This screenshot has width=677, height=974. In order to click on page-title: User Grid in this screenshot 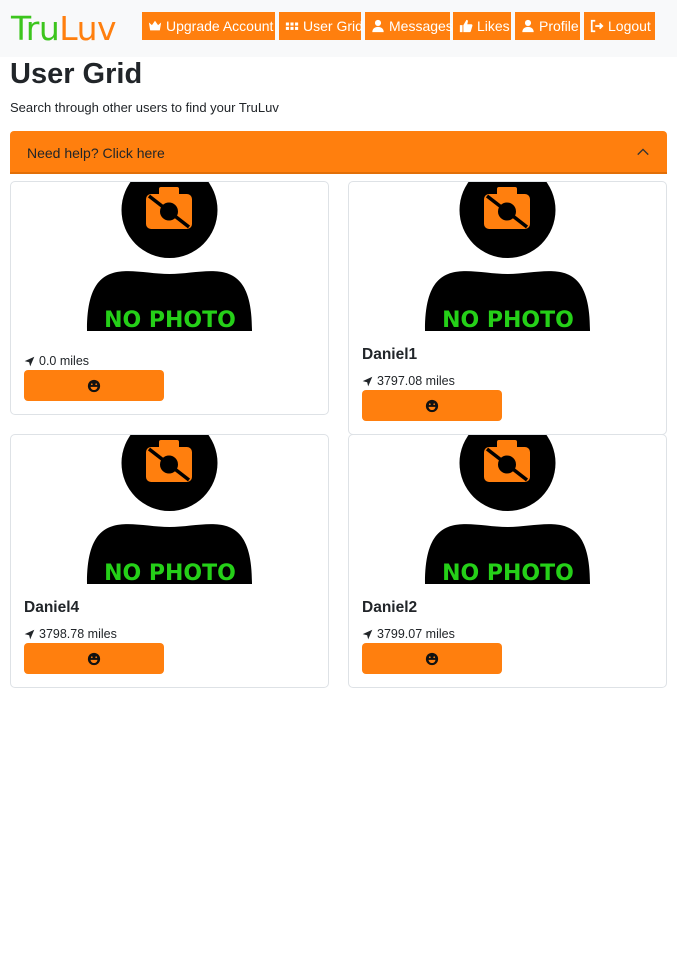, I will do `click(76, 74)`.